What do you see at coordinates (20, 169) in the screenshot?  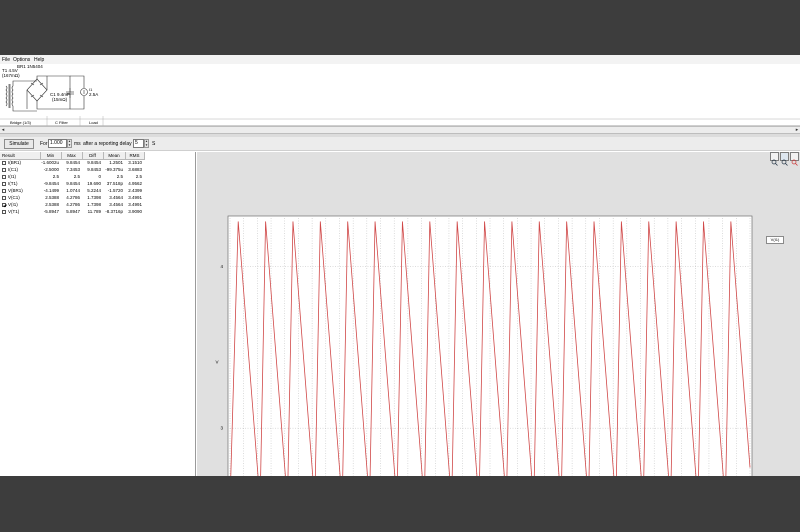 I see `result-name-cell: I(C1)` at bounding box center [20, 169].